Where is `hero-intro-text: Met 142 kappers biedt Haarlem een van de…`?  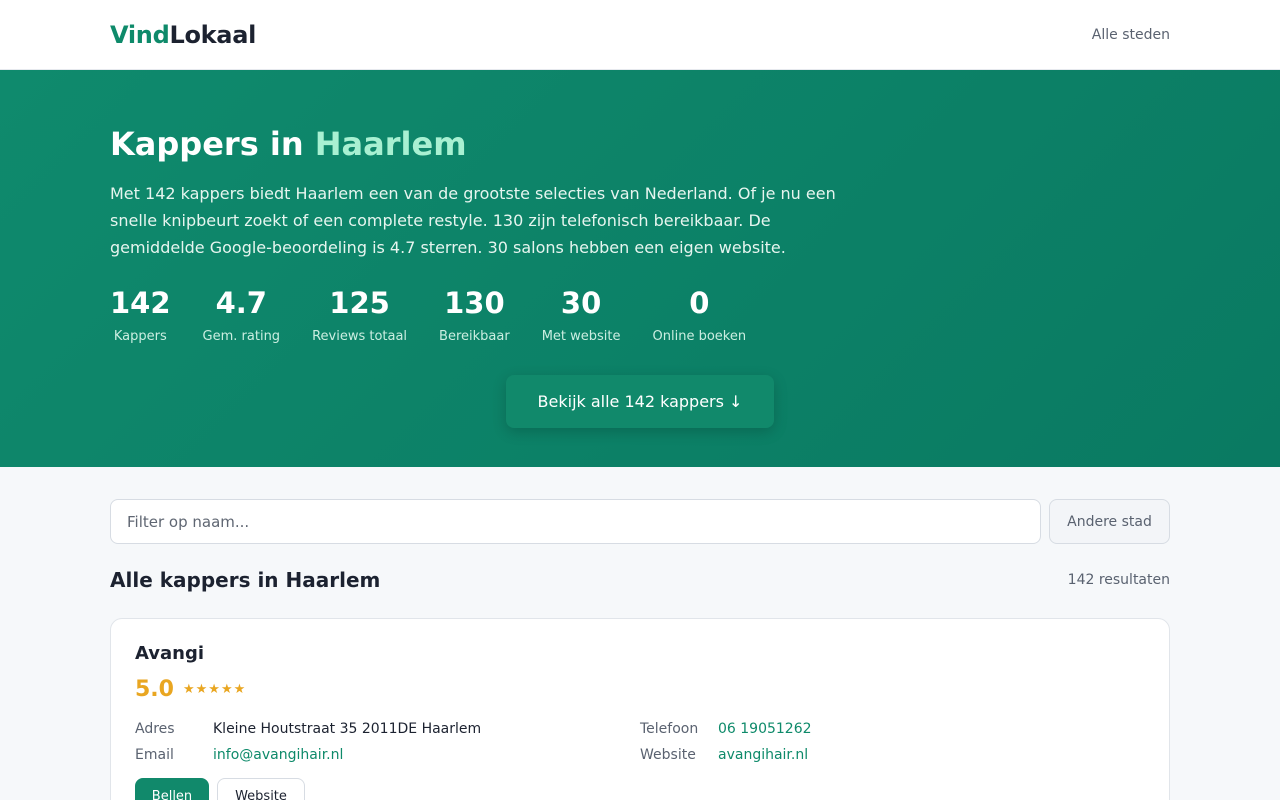 hero-intro-text: Met 142 kappers biedt Haarlem een van de… is located at coordinates (473, 220).